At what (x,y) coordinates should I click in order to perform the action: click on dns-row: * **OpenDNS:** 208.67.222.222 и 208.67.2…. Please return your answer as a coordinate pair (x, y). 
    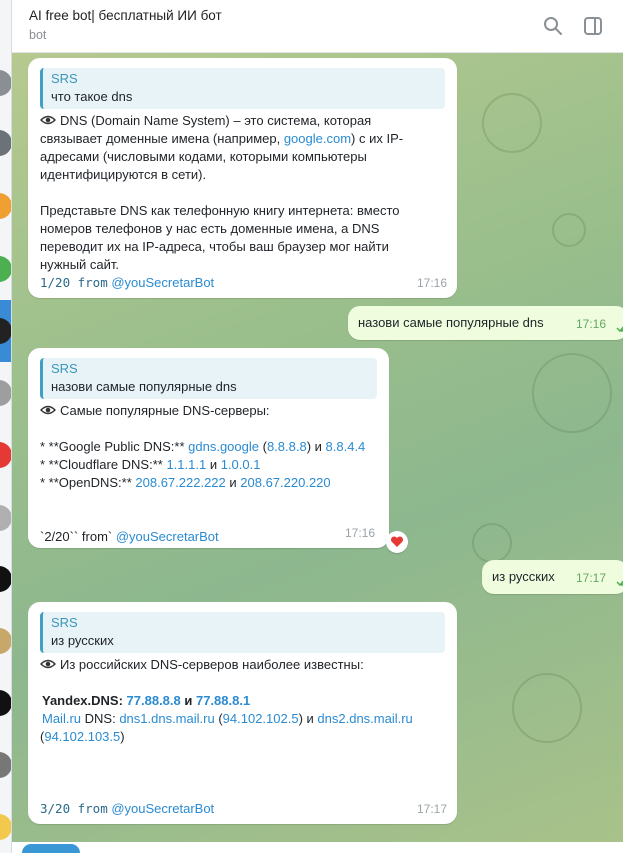
    Looking at the image, I should click on (208, 483).